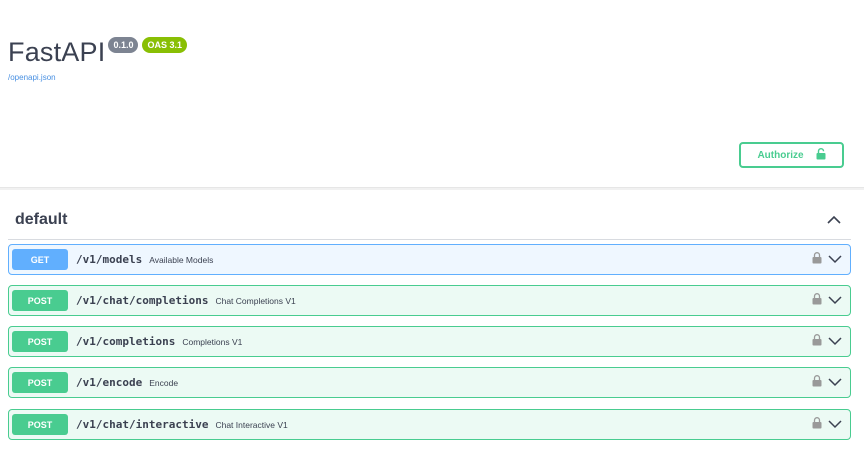 The image size is (864, 454). I want to click on operation-summary: Chat Interactive V1, so click(251, 424).